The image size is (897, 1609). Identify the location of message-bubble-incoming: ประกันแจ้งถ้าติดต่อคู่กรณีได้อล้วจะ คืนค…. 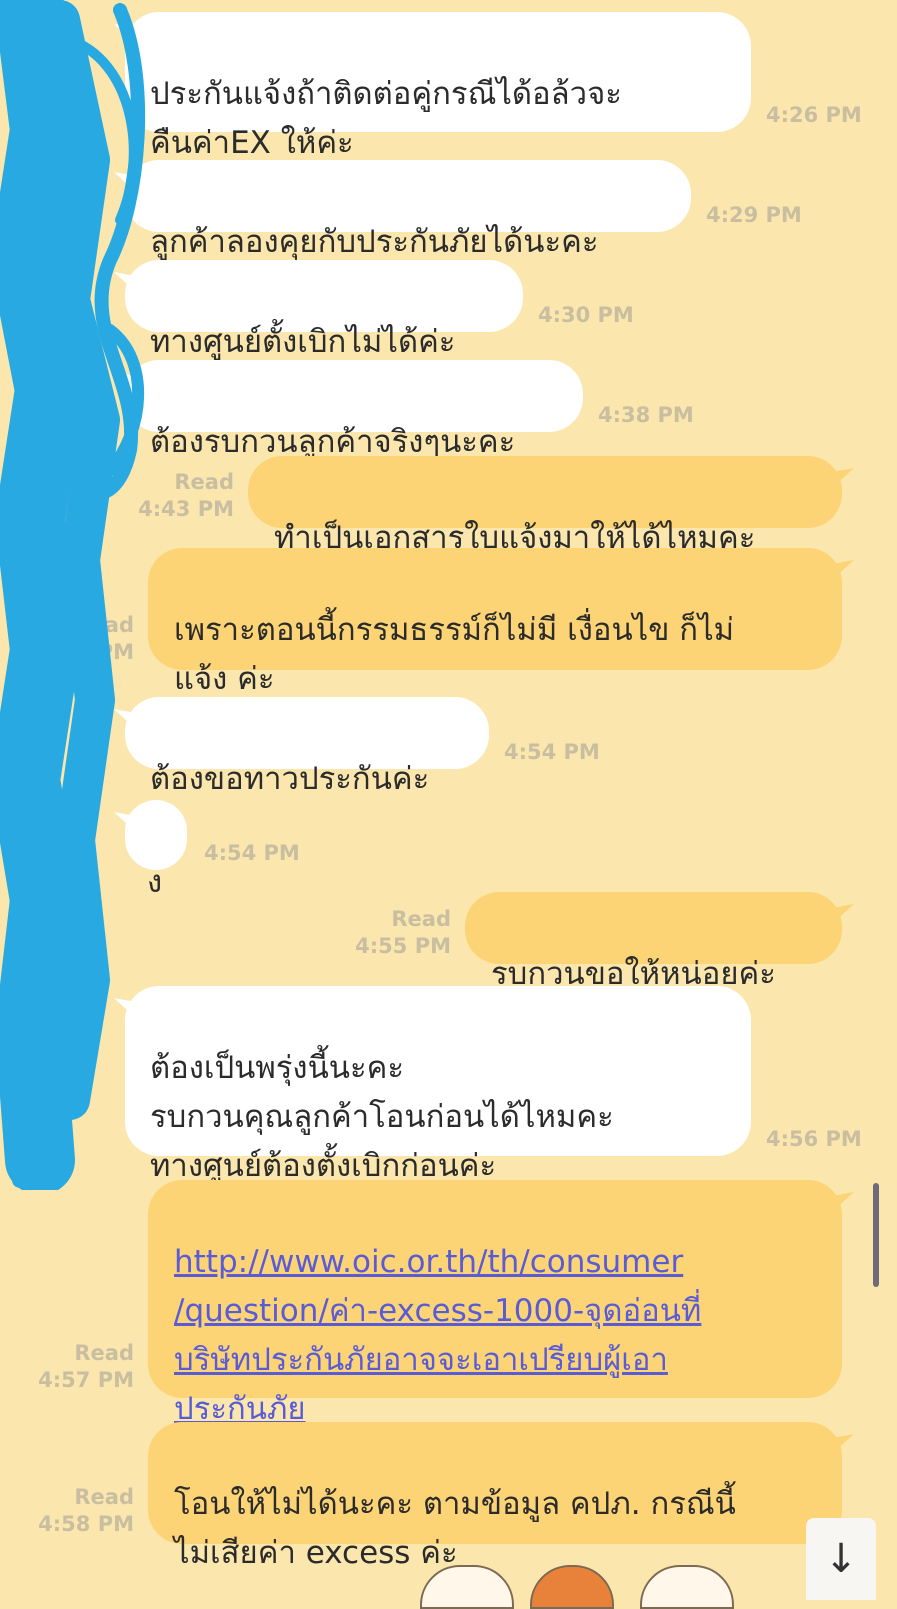
(438, 86).